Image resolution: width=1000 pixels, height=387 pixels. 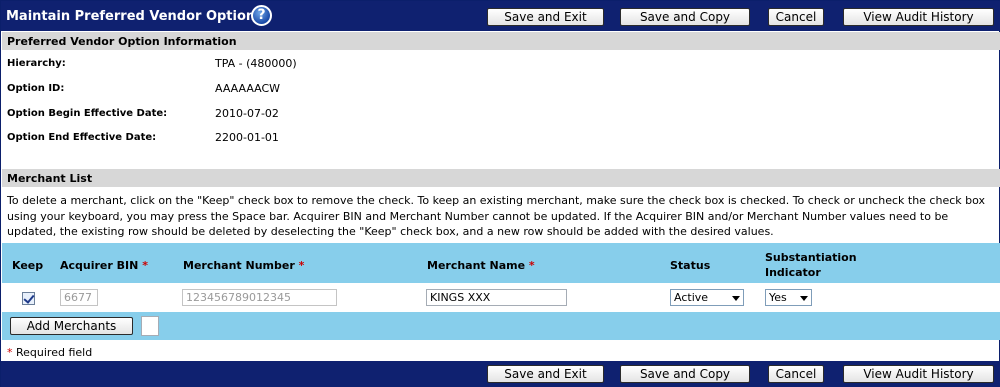 I want to click on hierarchy-label: Hierarchy:, so click(x=36, y=63).